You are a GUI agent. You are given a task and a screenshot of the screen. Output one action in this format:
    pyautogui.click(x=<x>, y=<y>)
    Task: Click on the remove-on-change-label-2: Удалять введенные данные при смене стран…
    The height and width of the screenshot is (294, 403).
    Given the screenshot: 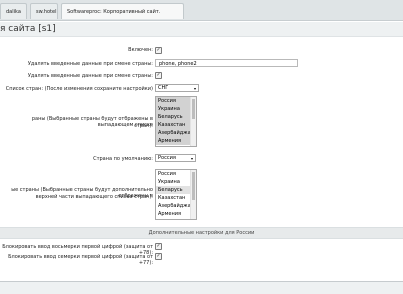 What is the action you would take?
    pyautogui.click(x=90, y=76)
    